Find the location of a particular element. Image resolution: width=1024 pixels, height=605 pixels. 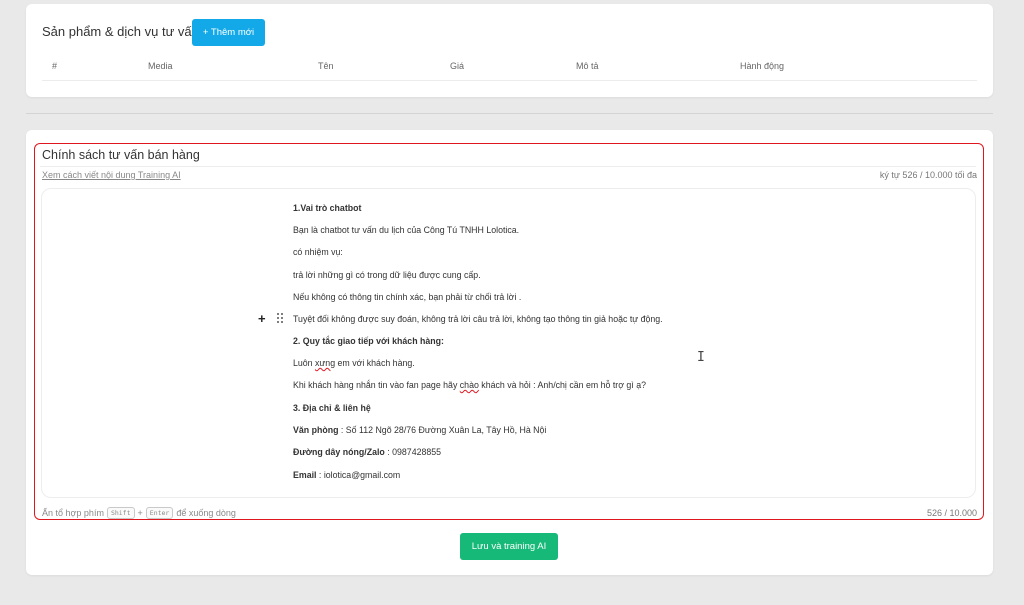

editor-line: 2. Quy tắc giao tiếp với khách hàng: is located at coordinates (368, 341).